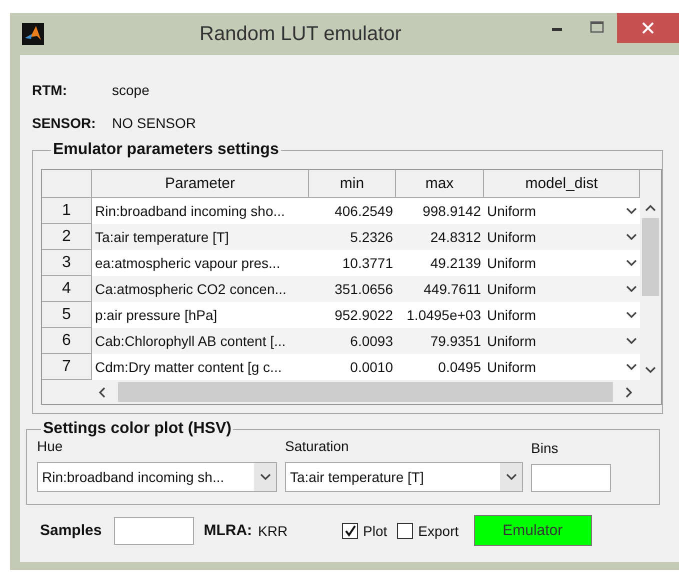  Describe the element at coordinates (33, 34) in the screenshot. I see `app-logo-icon` at that location.